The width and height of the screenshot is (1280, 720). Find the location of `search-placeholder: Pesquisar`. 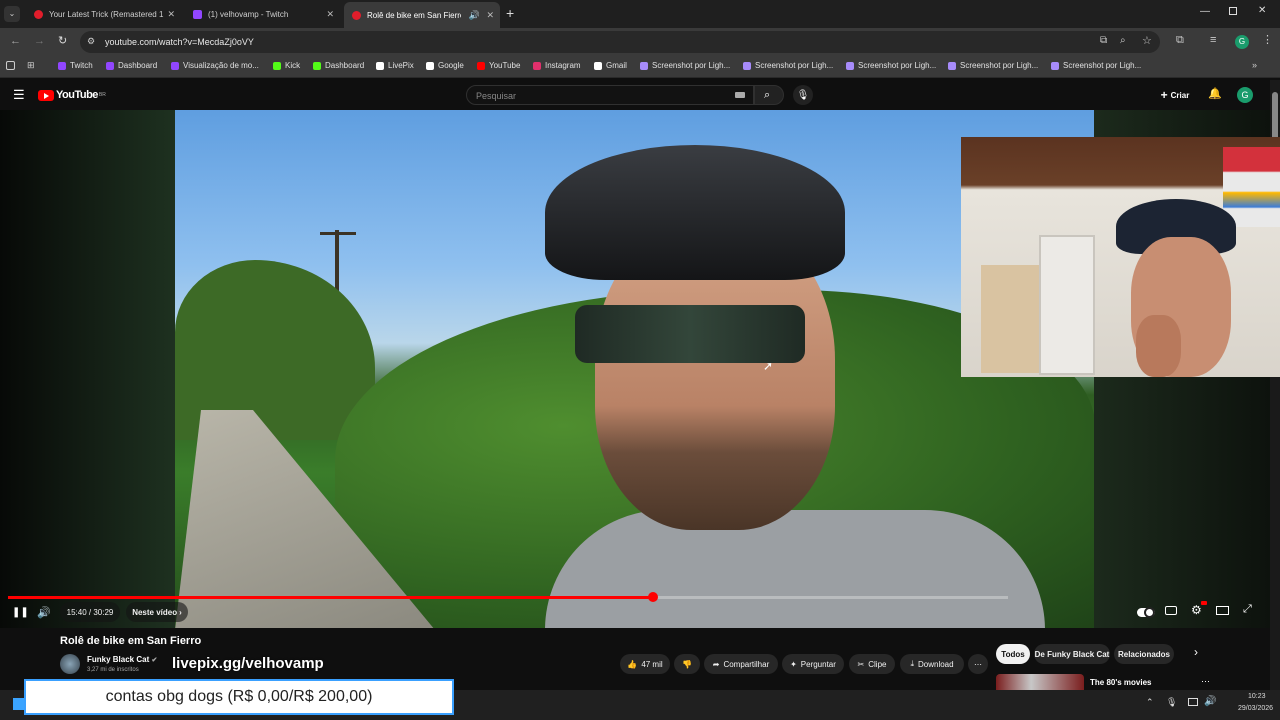

search-placeholder: Pesquisar is located at coordinates (496, 96).